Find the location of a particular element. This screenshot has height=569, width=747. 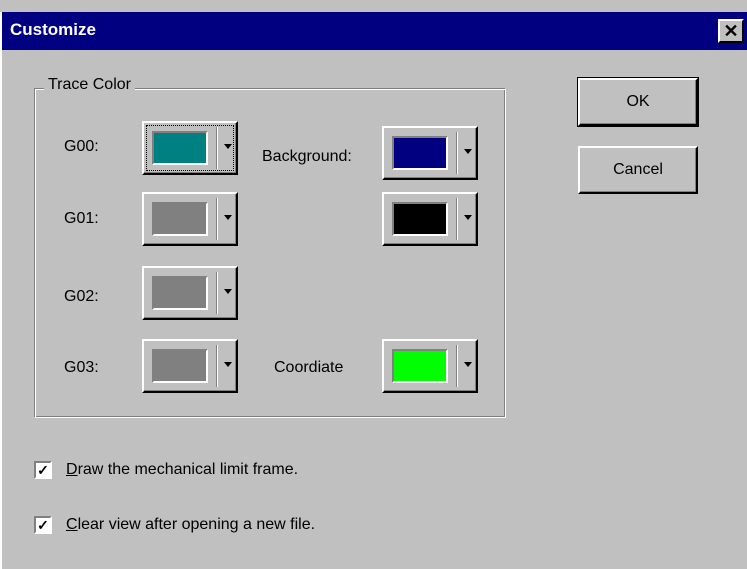

background-swatch is located at coordinates (420, 153).